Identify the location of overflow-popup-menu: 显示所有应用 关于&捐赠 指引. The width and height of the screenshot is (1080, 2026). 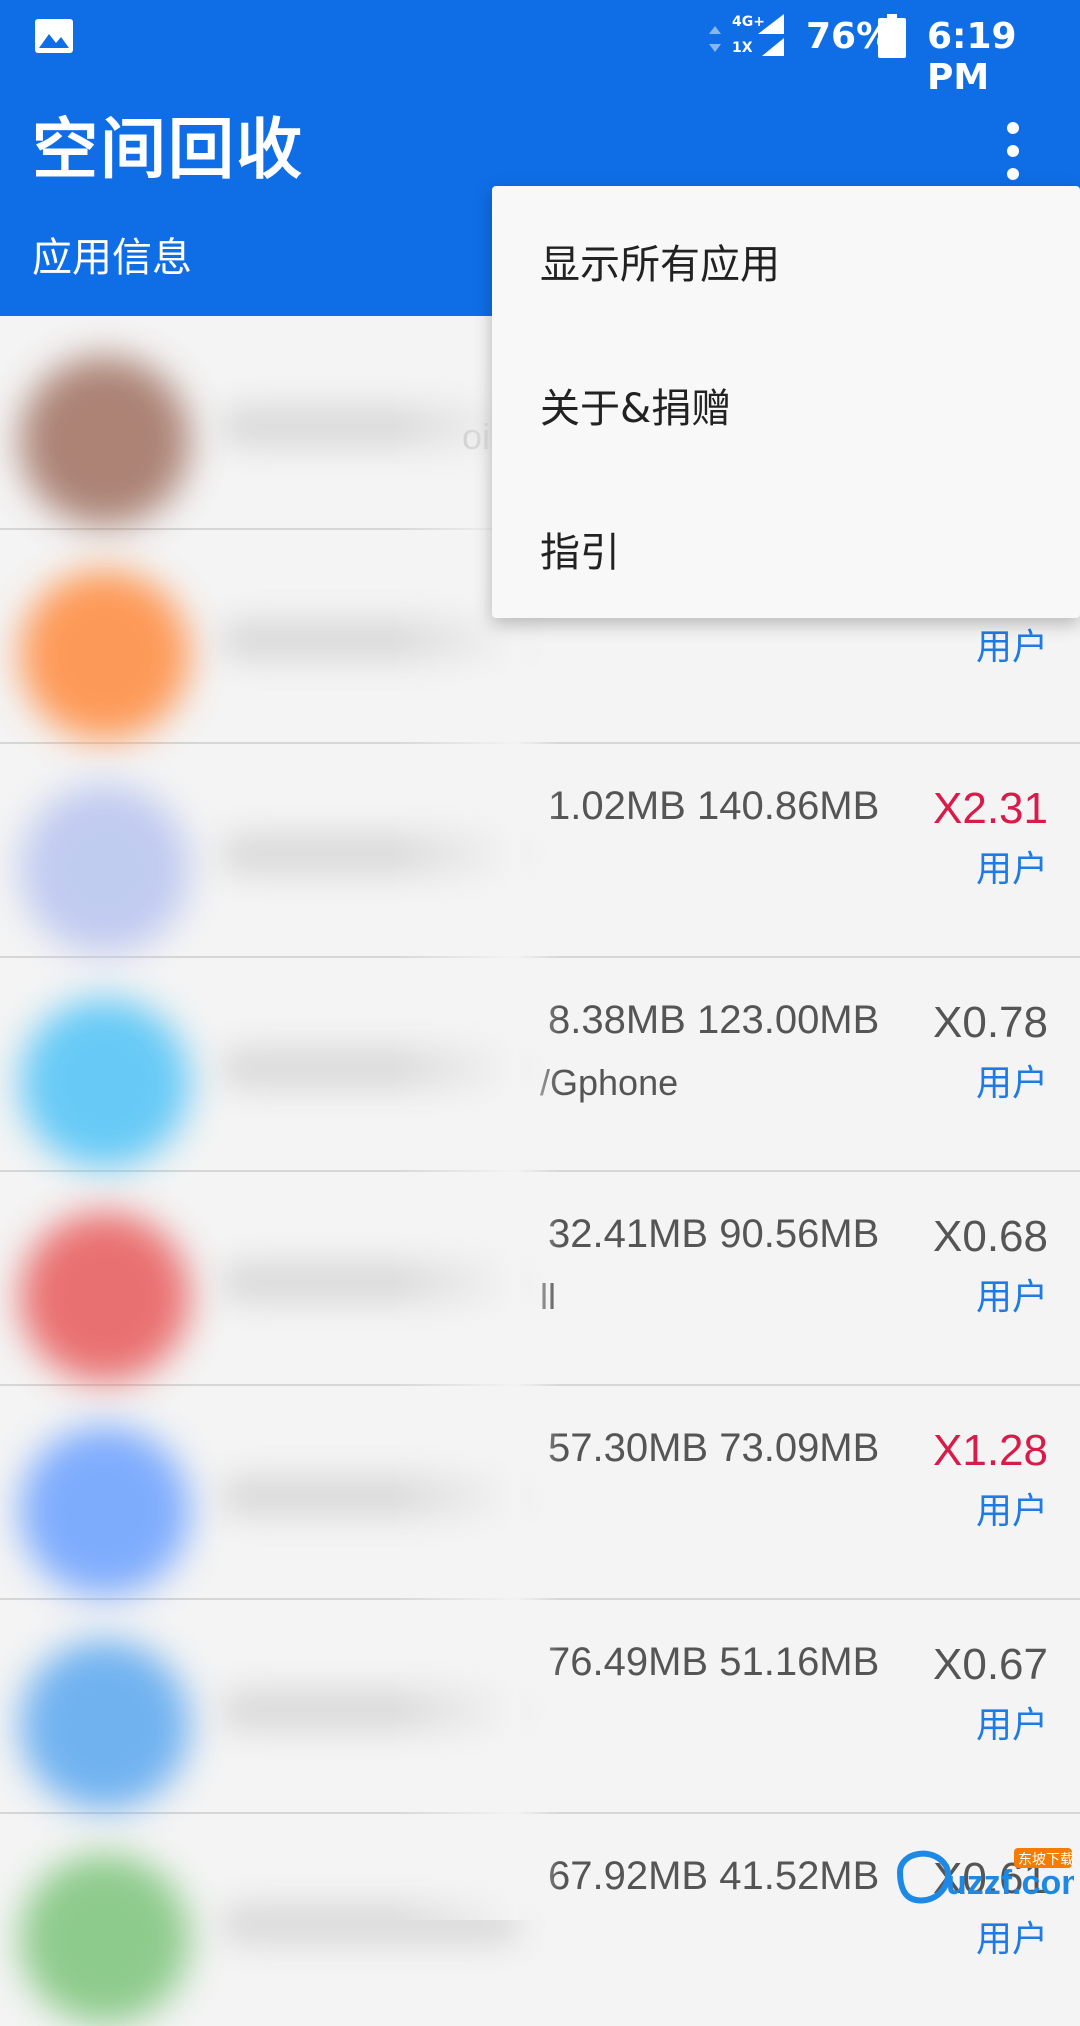
(786, 402).